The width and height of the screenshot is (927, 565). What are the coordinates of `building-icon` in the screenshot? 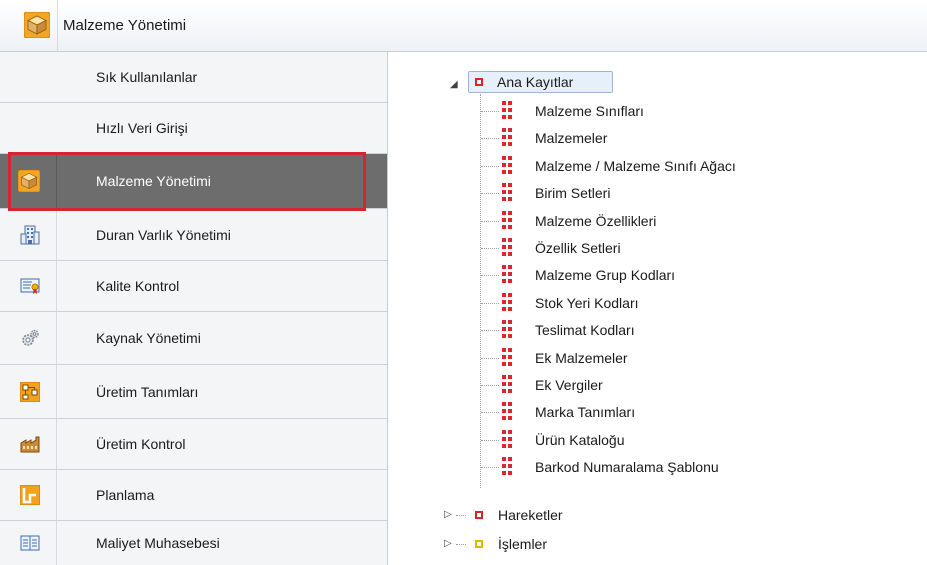 It's located at (30, 234).